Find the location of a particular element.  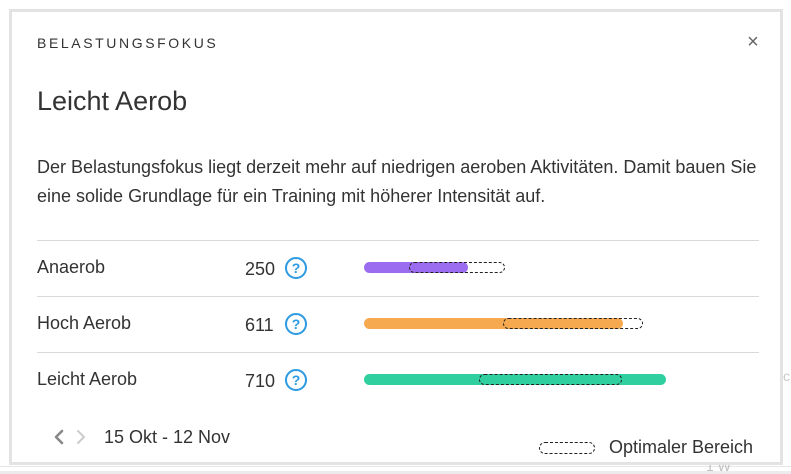

load-row-anaerobic: Anaerob 250 ? is located at coordinates (398, 268).